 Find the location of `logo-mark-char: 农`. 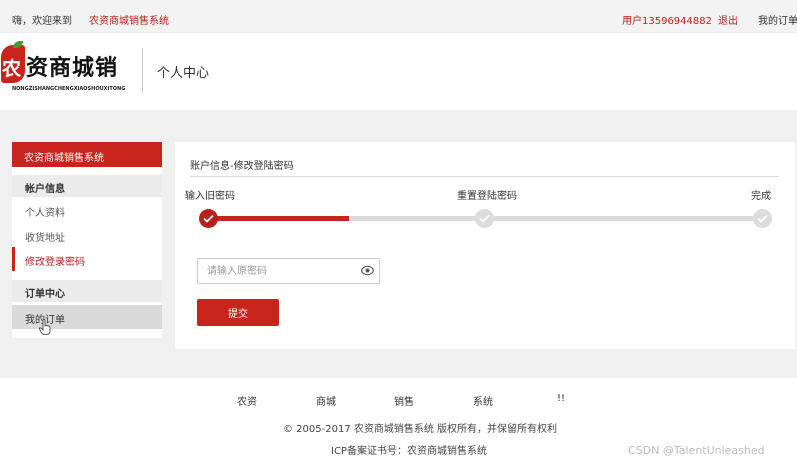

logo-mark-char: 农 is located at coordinates (12, 69).